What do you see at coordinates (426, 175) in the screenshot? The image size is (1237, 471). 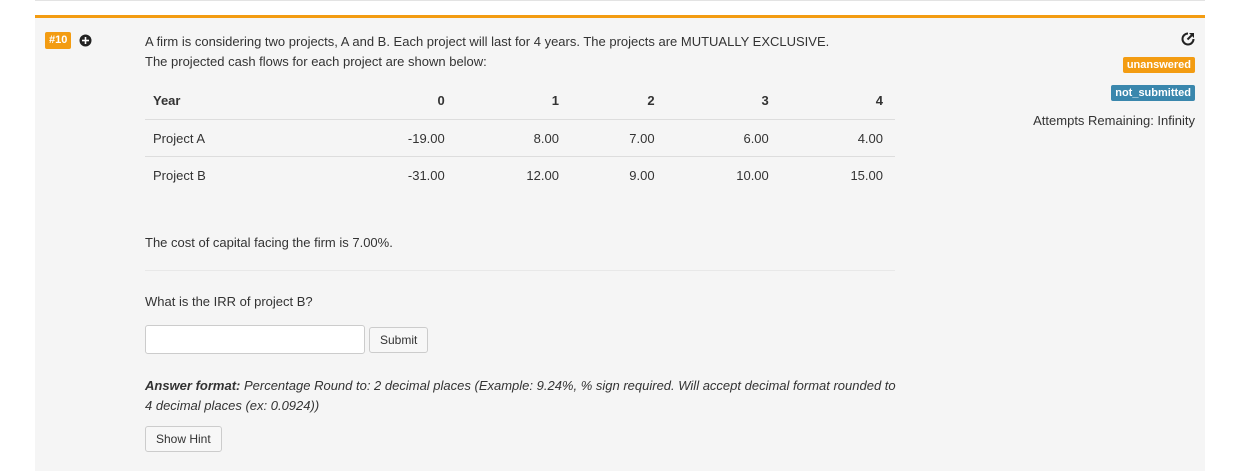 I see `table-cell: -31.00` at bounding box center [426, 175].